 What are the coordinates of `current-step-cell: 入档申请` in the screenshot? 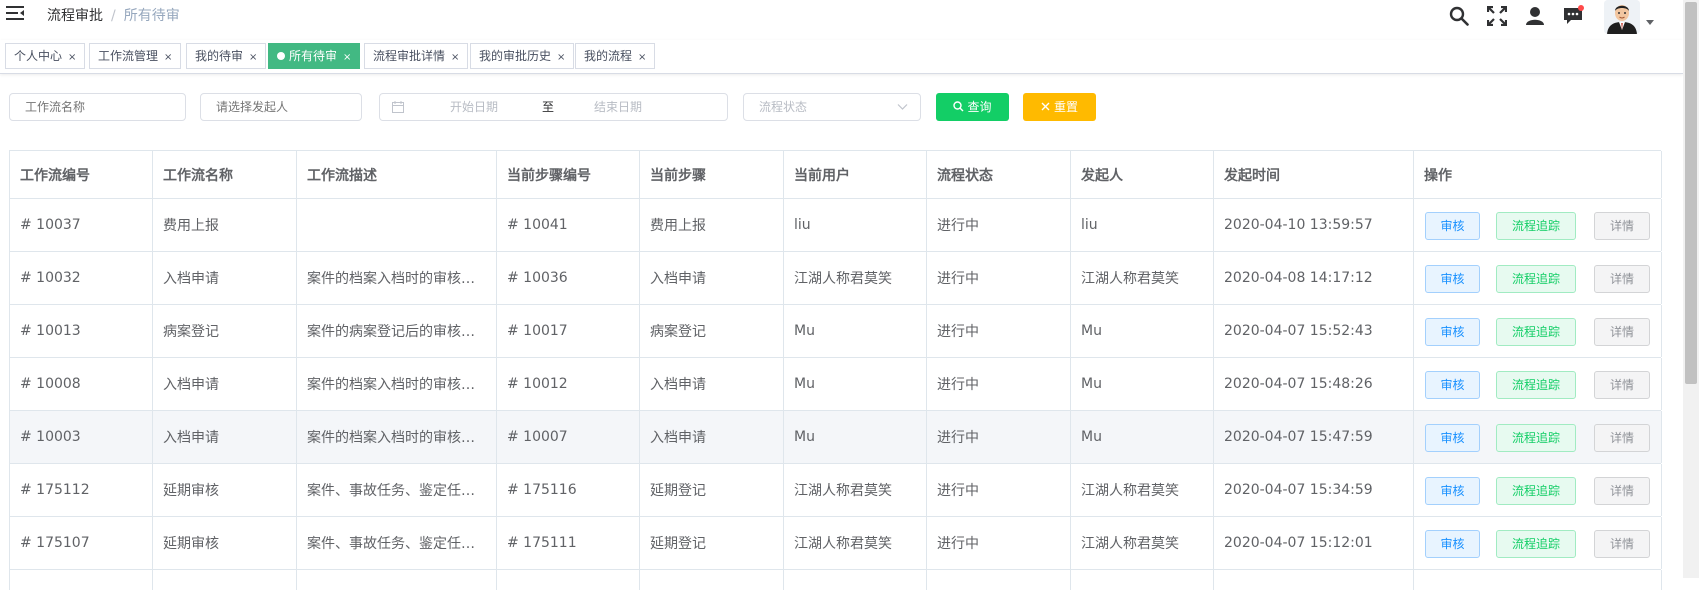 It's located at (712, 384).